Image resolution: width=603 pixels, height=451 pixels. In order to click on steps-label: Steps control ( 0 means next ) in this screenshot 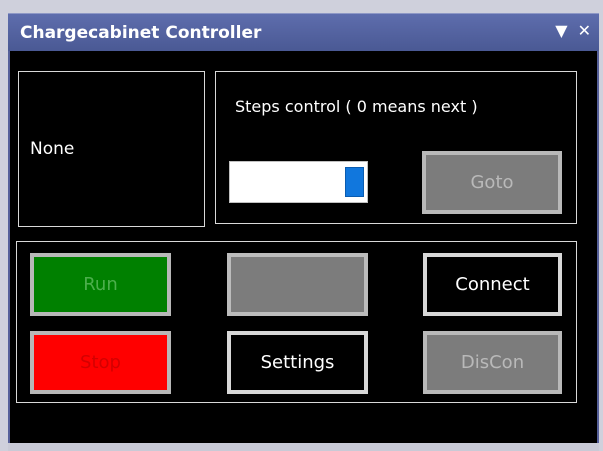, I will do `click(356, 106)`.